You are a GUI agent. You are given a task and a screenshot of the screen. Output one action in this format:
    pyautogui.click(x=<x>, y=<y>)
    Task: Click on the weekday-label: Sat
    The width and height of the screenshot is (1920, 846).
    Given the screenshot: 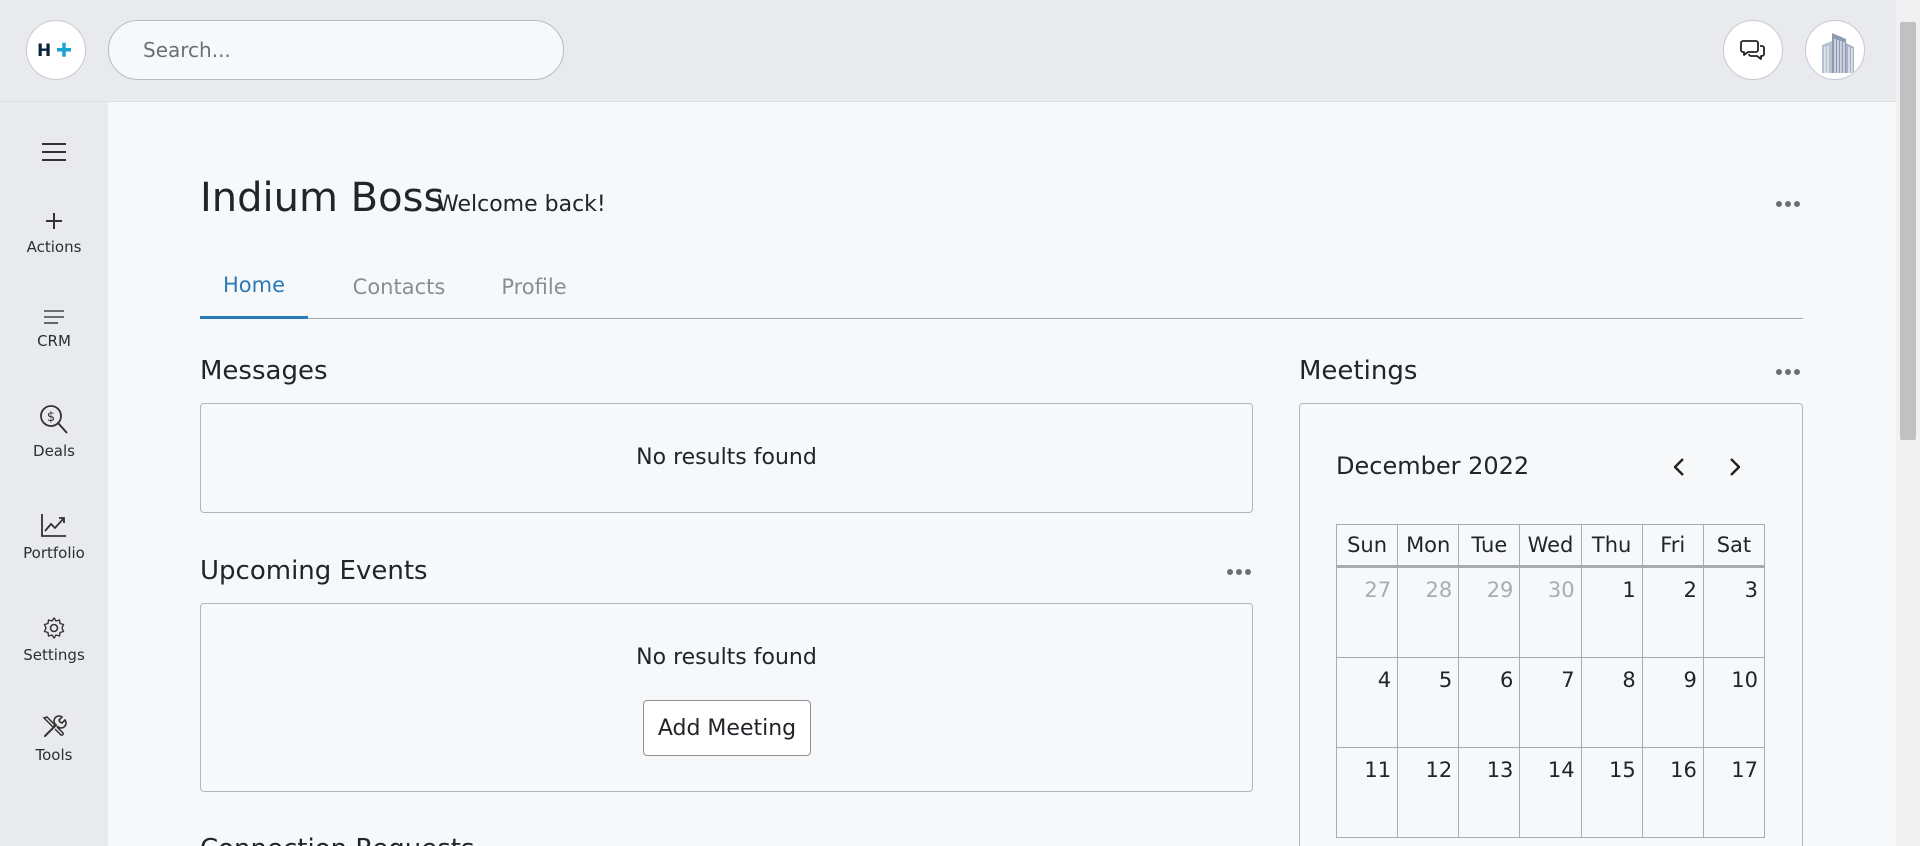 What is the action you would take?
    pyautogui.click(x=1734, y=545)
    